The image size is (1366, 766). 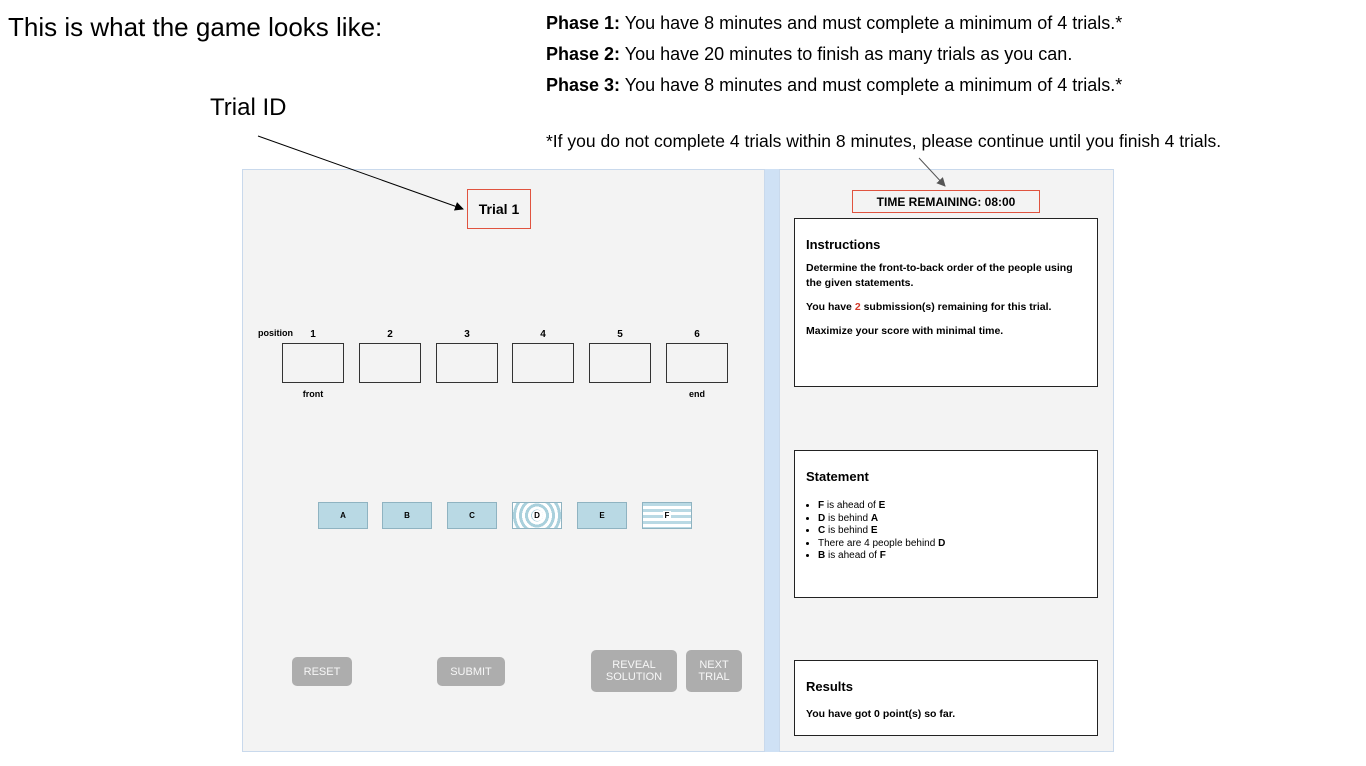 What do you see at coordinates (634, 677) in the screenshot?
I see `button-label-line: SOLUTION` at bounding box center [634, 677].